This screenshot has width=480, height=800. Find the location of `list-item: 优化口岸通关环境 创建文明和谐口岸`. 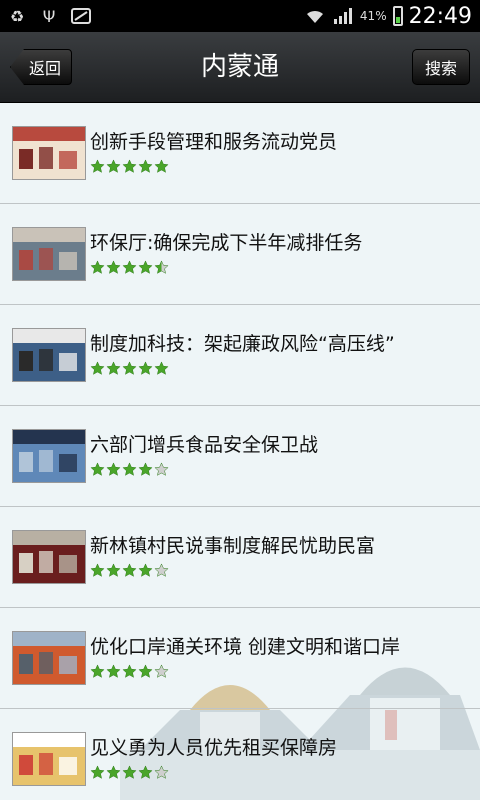

list-item: 优化口岸通关环境 创建文明和谐口岸 is located at coordinates (240, 658).